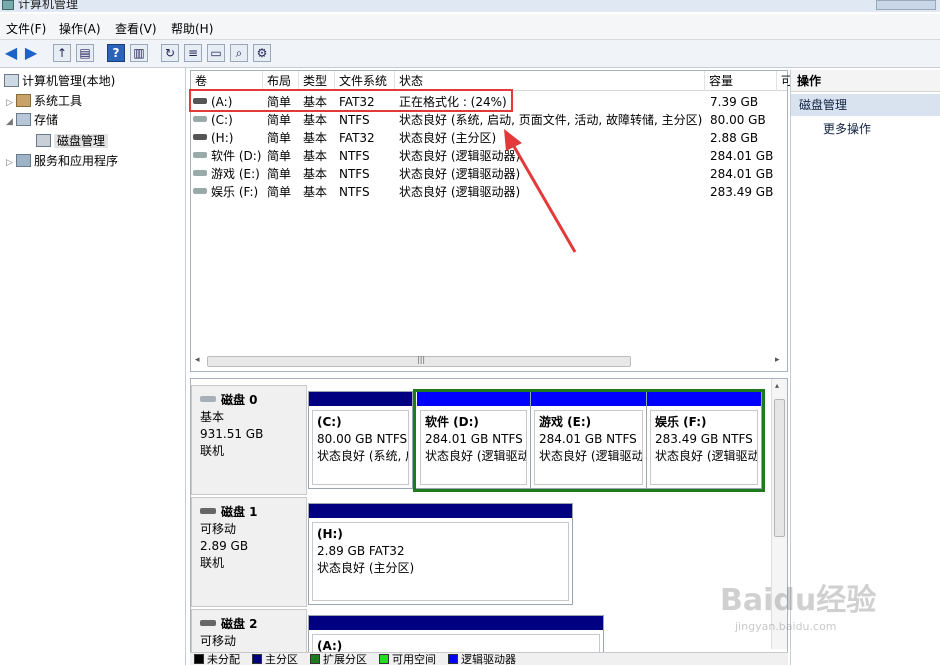 This screenshot has width=940, height=665. I want to click on disk-info: 磁盘 0 基本 931.51 GB 联机, so click(249, 440).